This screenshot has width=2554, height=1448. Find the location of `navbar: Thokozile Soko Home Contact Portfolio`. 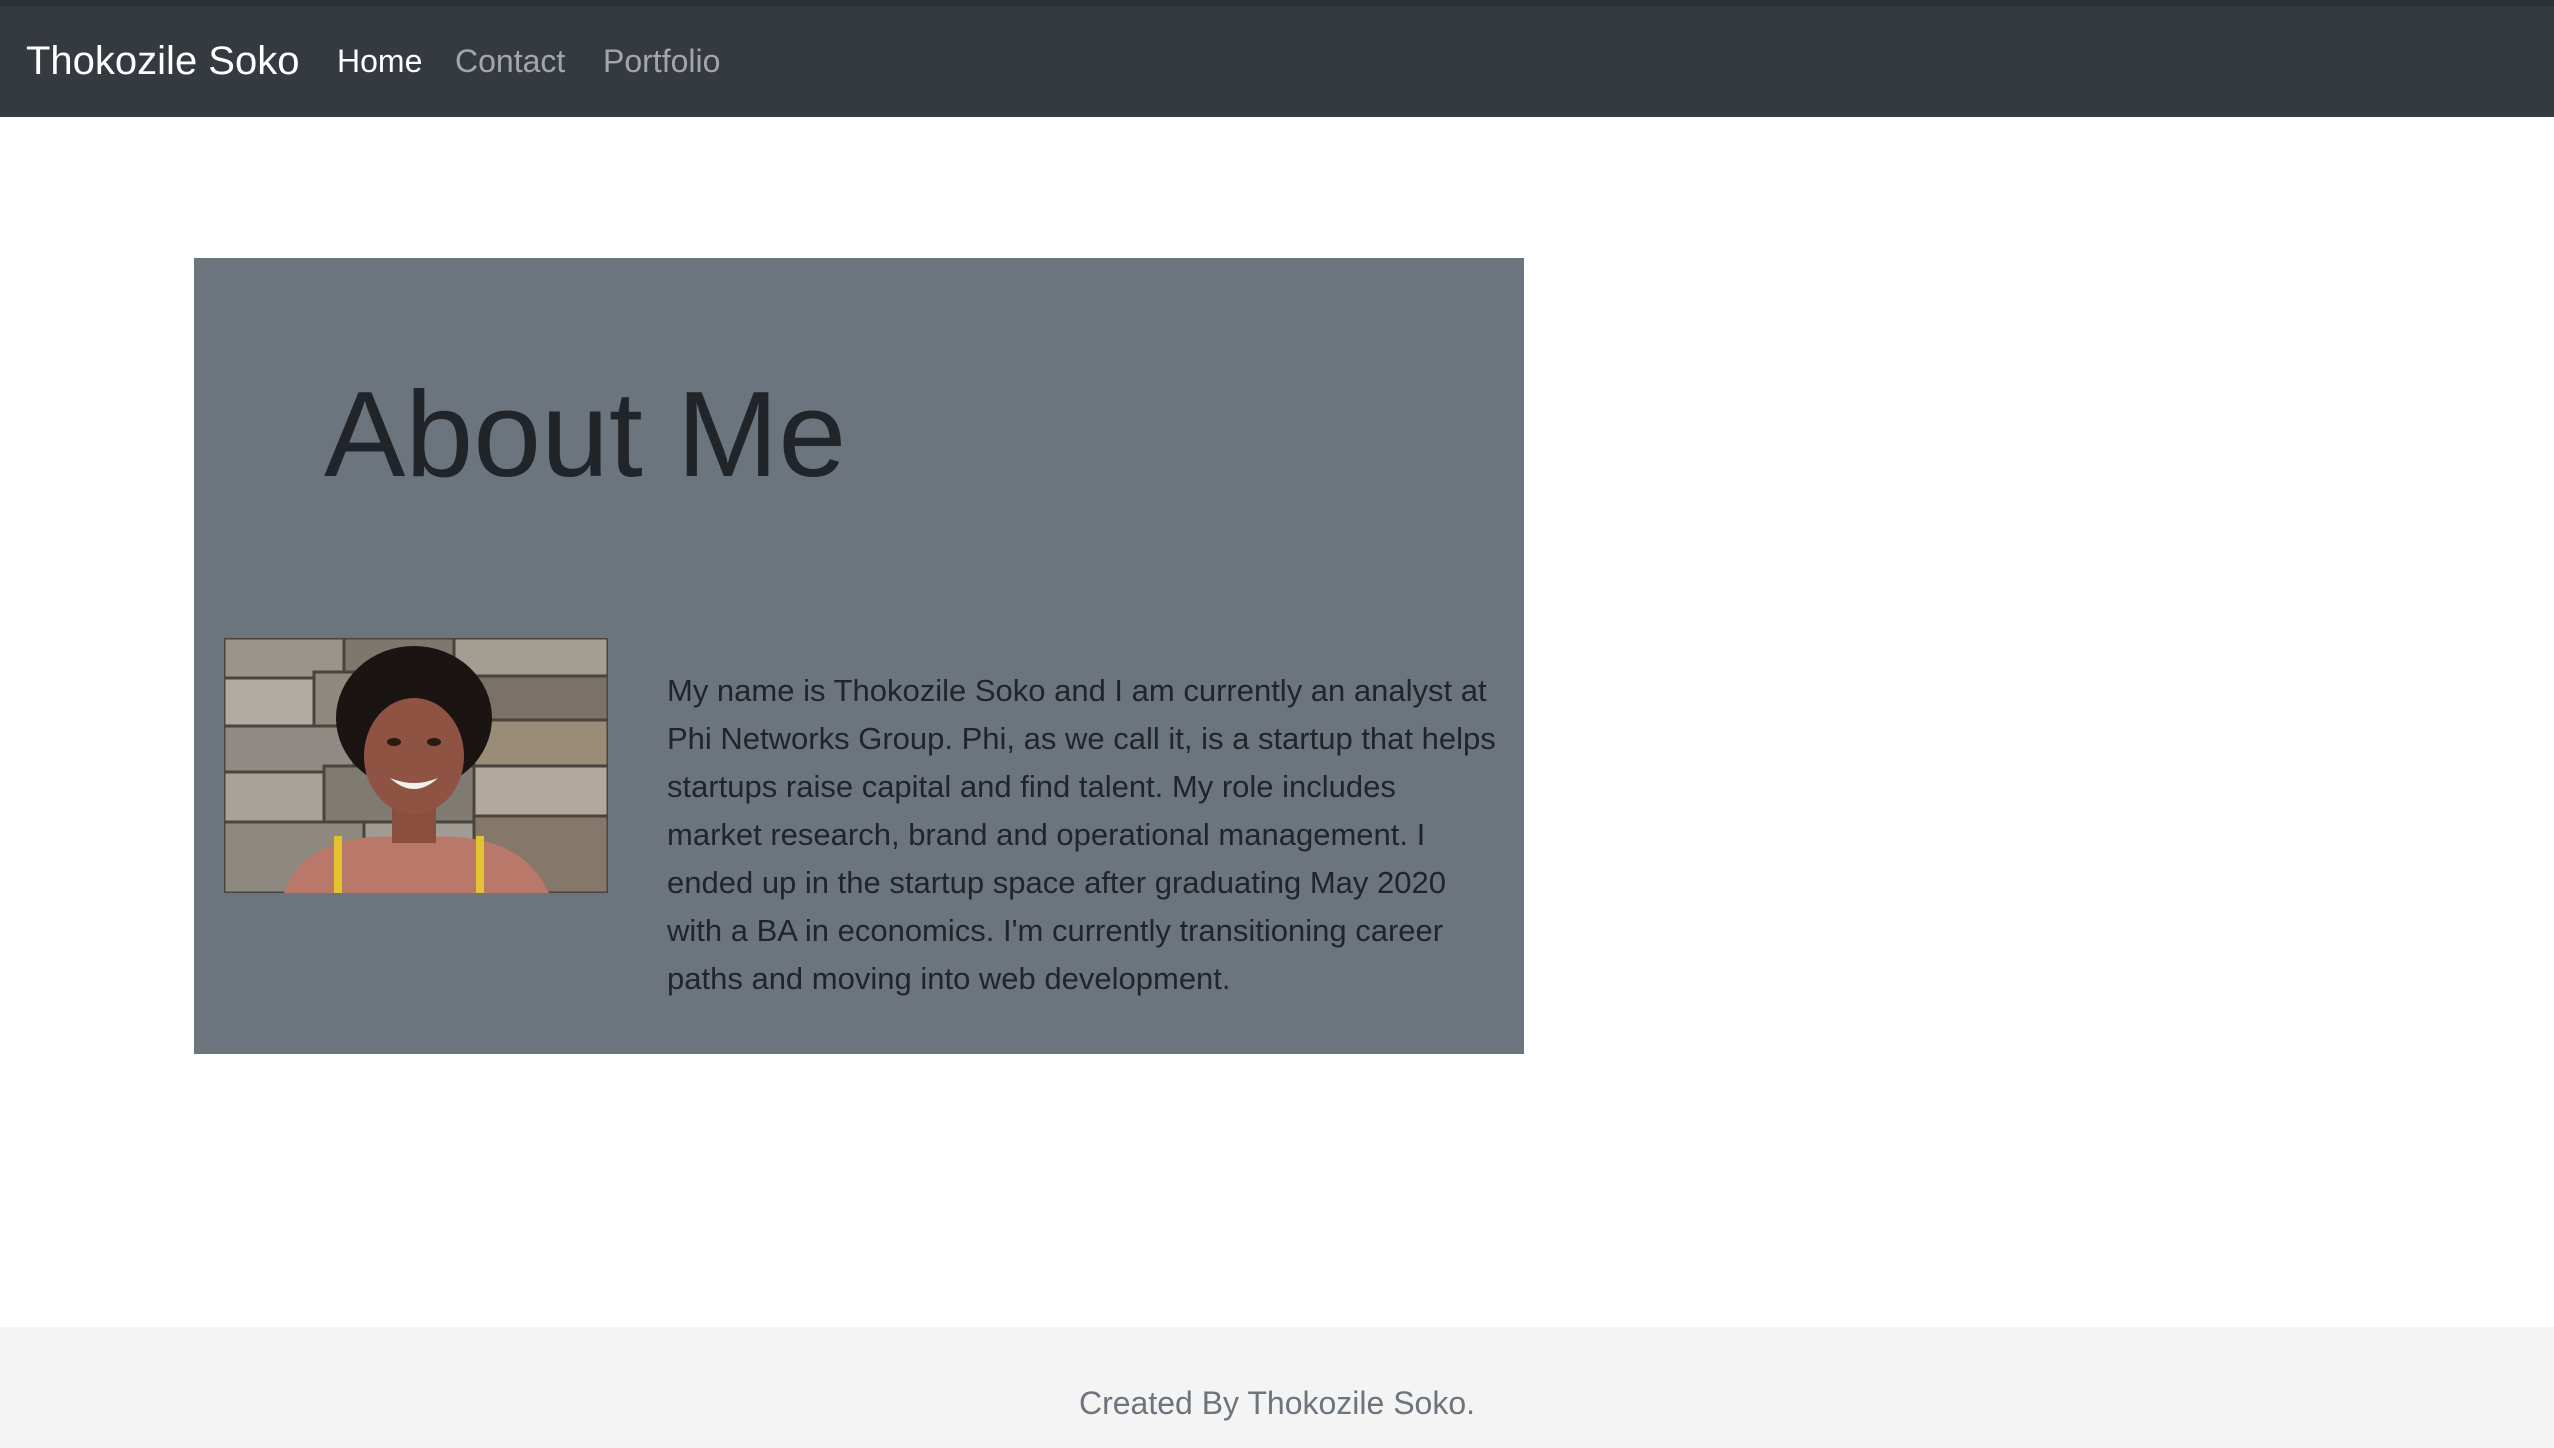

navbar: Thokozile Soko Home Contact Portfolio is located at coordinates (1277, 61).